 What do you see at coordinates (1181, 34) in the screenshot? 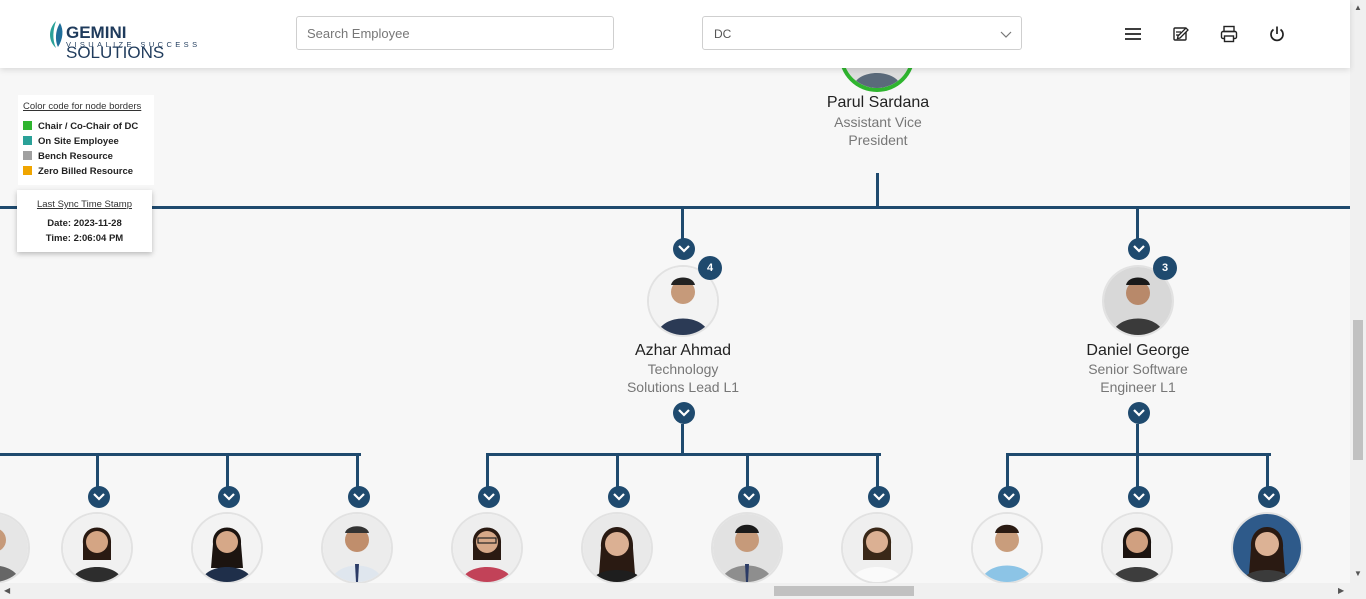
I see `edit-icon` at bounding box center [1181, 34].